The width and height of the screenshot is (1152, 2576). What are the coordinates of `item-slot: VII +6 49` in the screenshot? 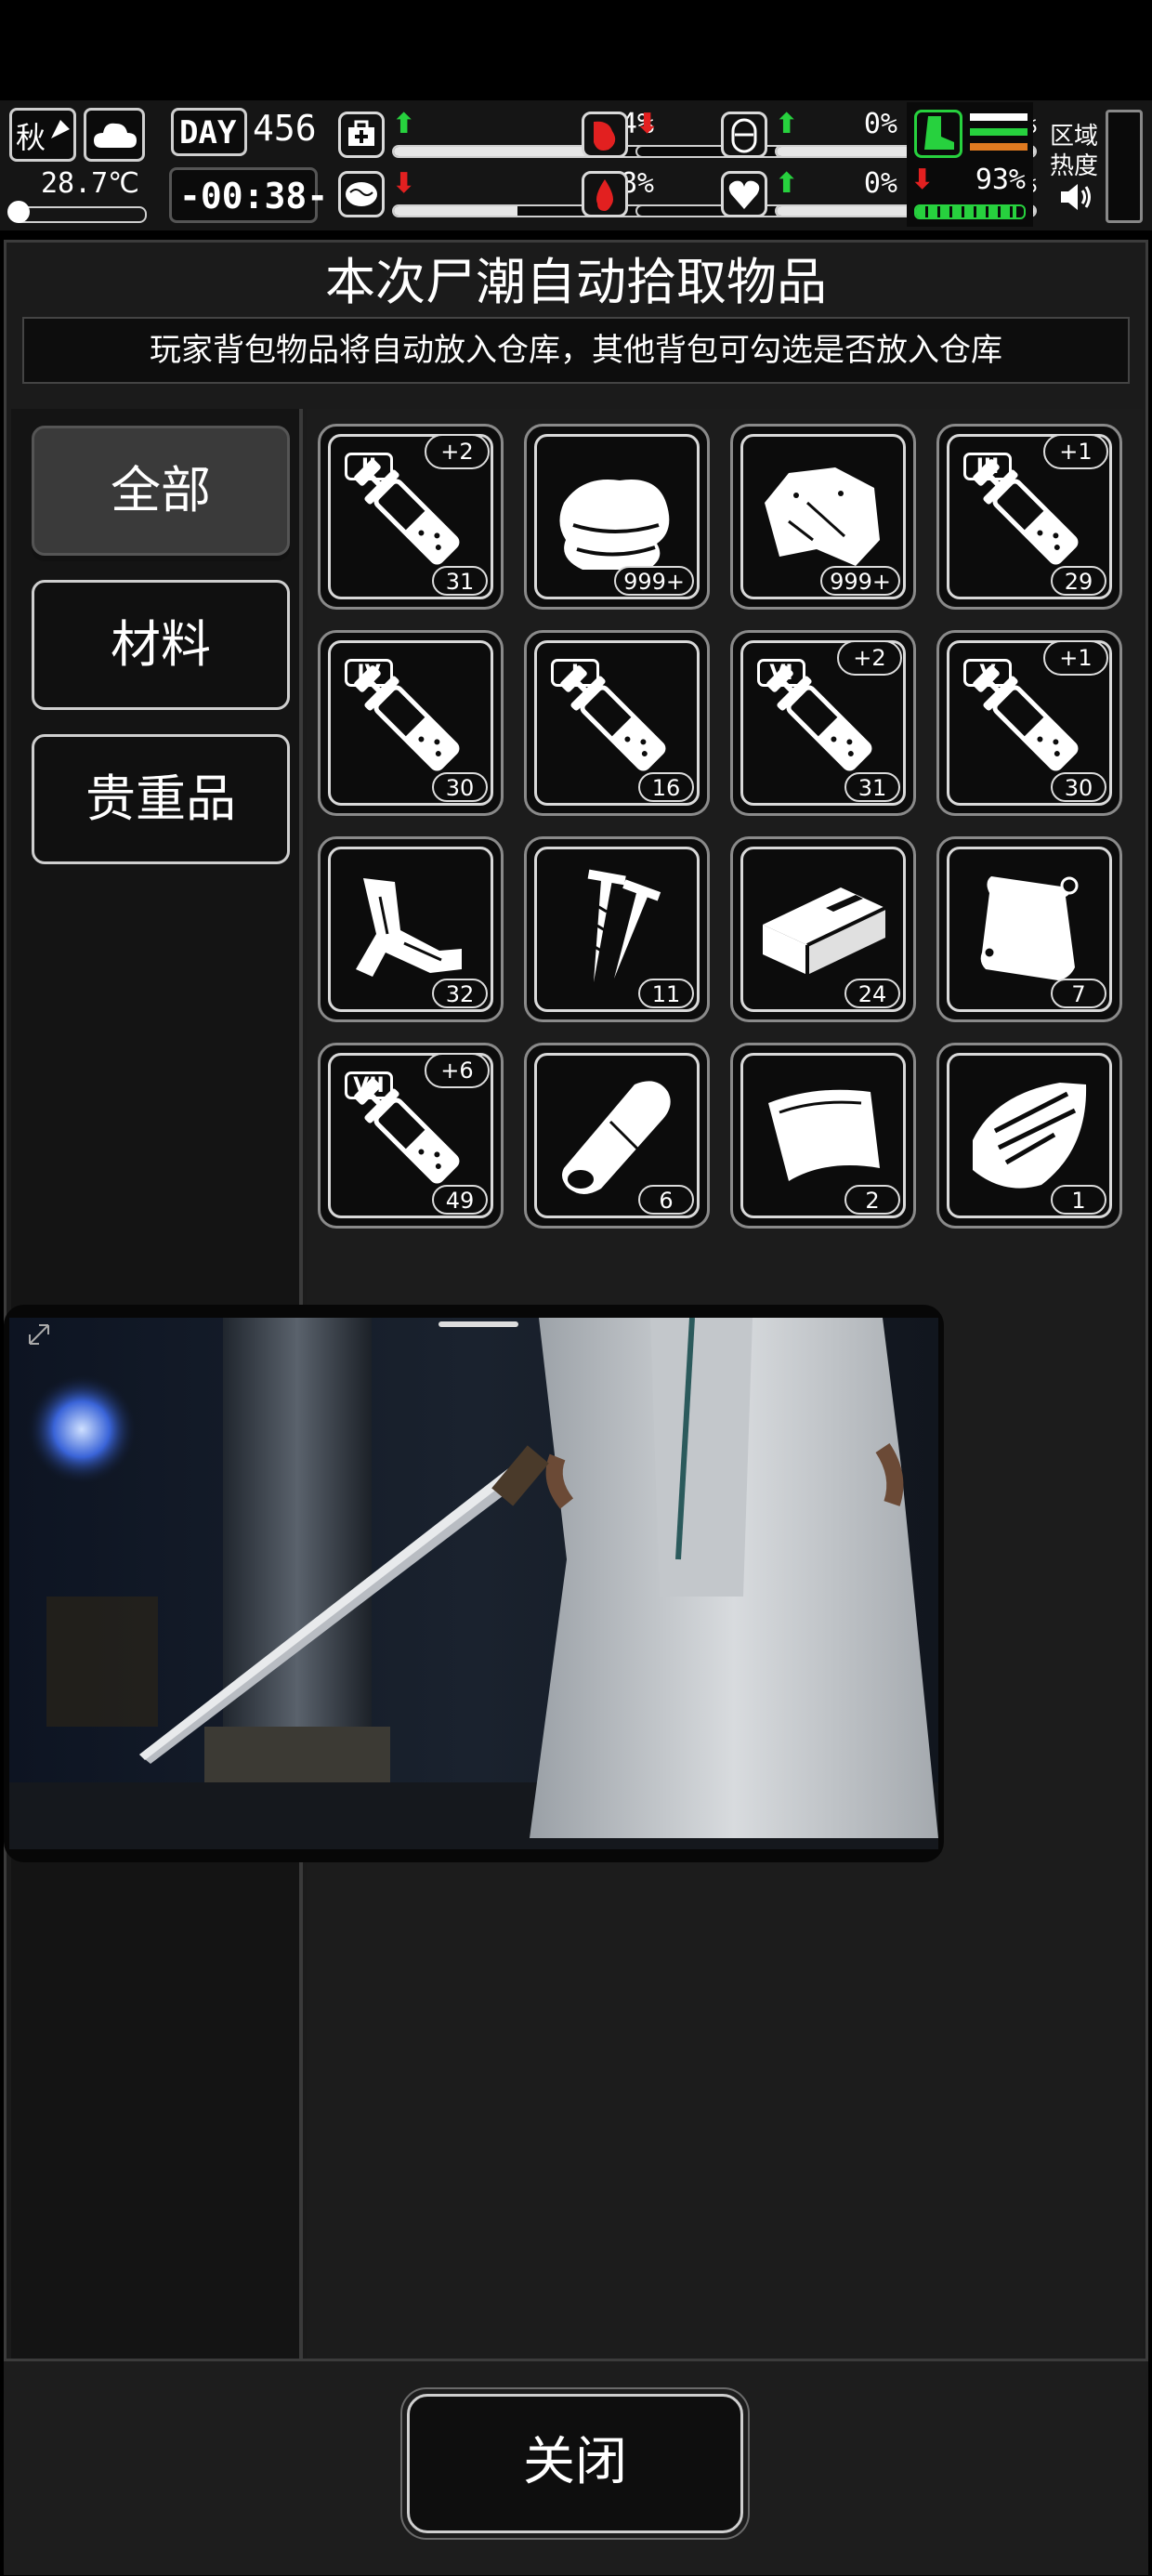 It's located at (411, 1136).